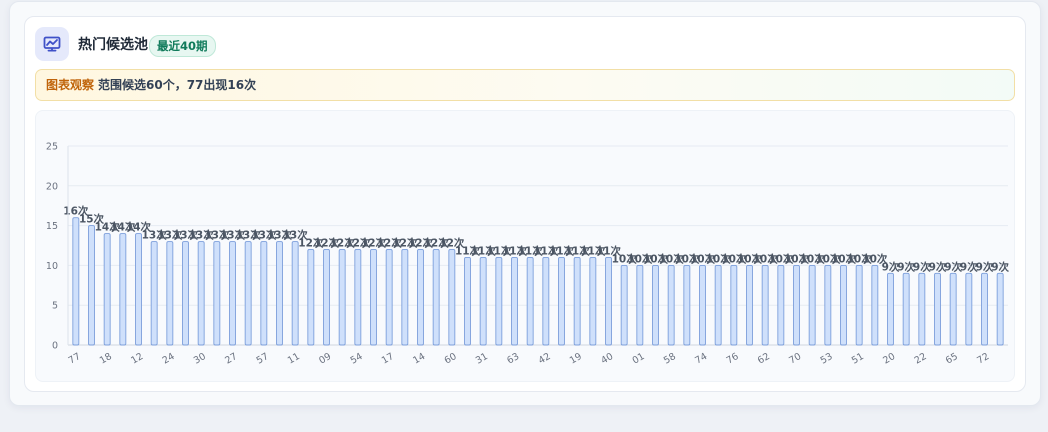 Image resolution: width=1048 pixels, height=432 pixels. Describe the element at coordinates (294, 359) in the screenshot. I see `x-tick-label: 11` at that location.